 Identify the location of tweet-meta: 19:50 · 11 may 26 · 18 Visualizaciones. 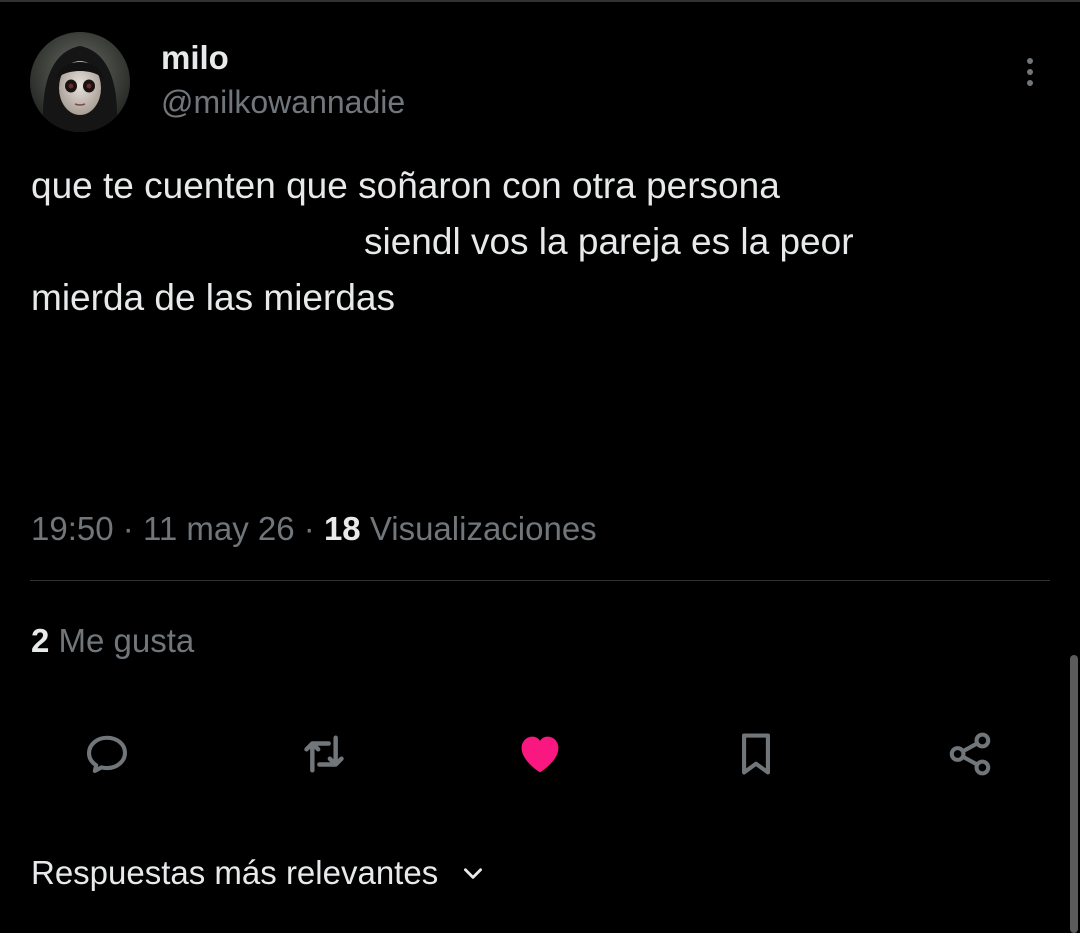
(314, 529).